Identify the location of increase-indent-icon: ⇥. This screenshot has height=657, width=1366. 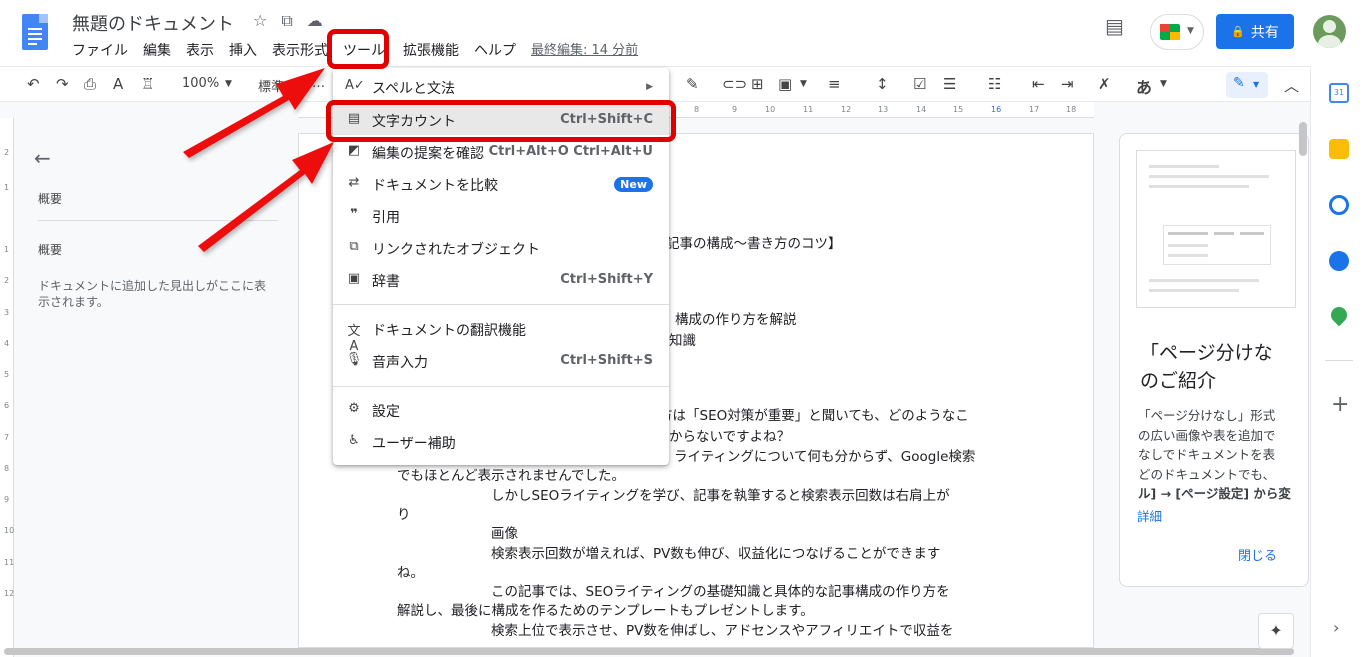
(1067, 84).